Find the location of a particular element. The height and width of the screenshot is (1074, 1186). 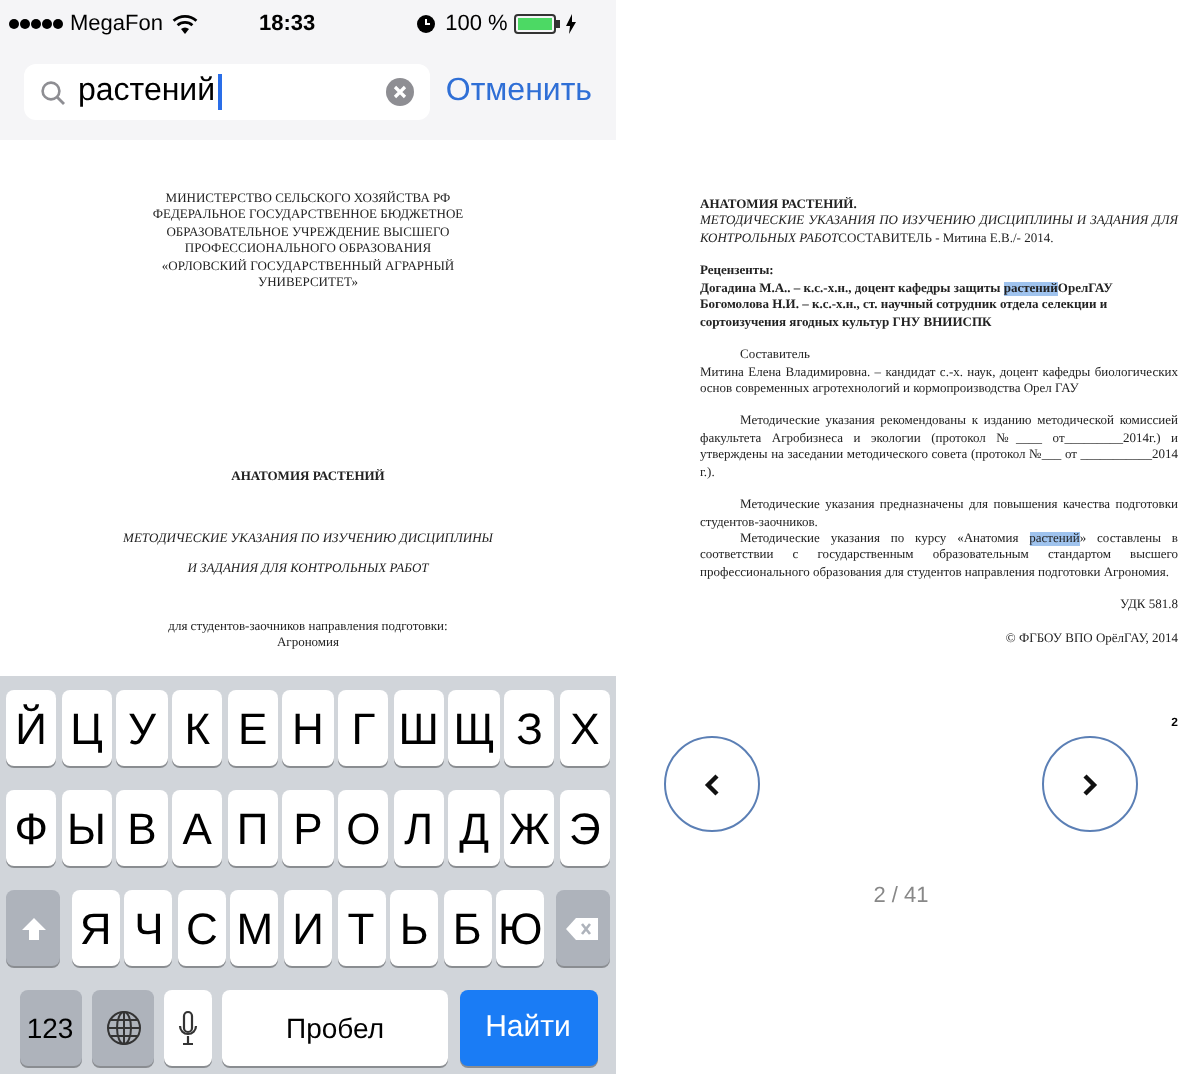

keyboard-key: М is located at coordinates (254, 928).